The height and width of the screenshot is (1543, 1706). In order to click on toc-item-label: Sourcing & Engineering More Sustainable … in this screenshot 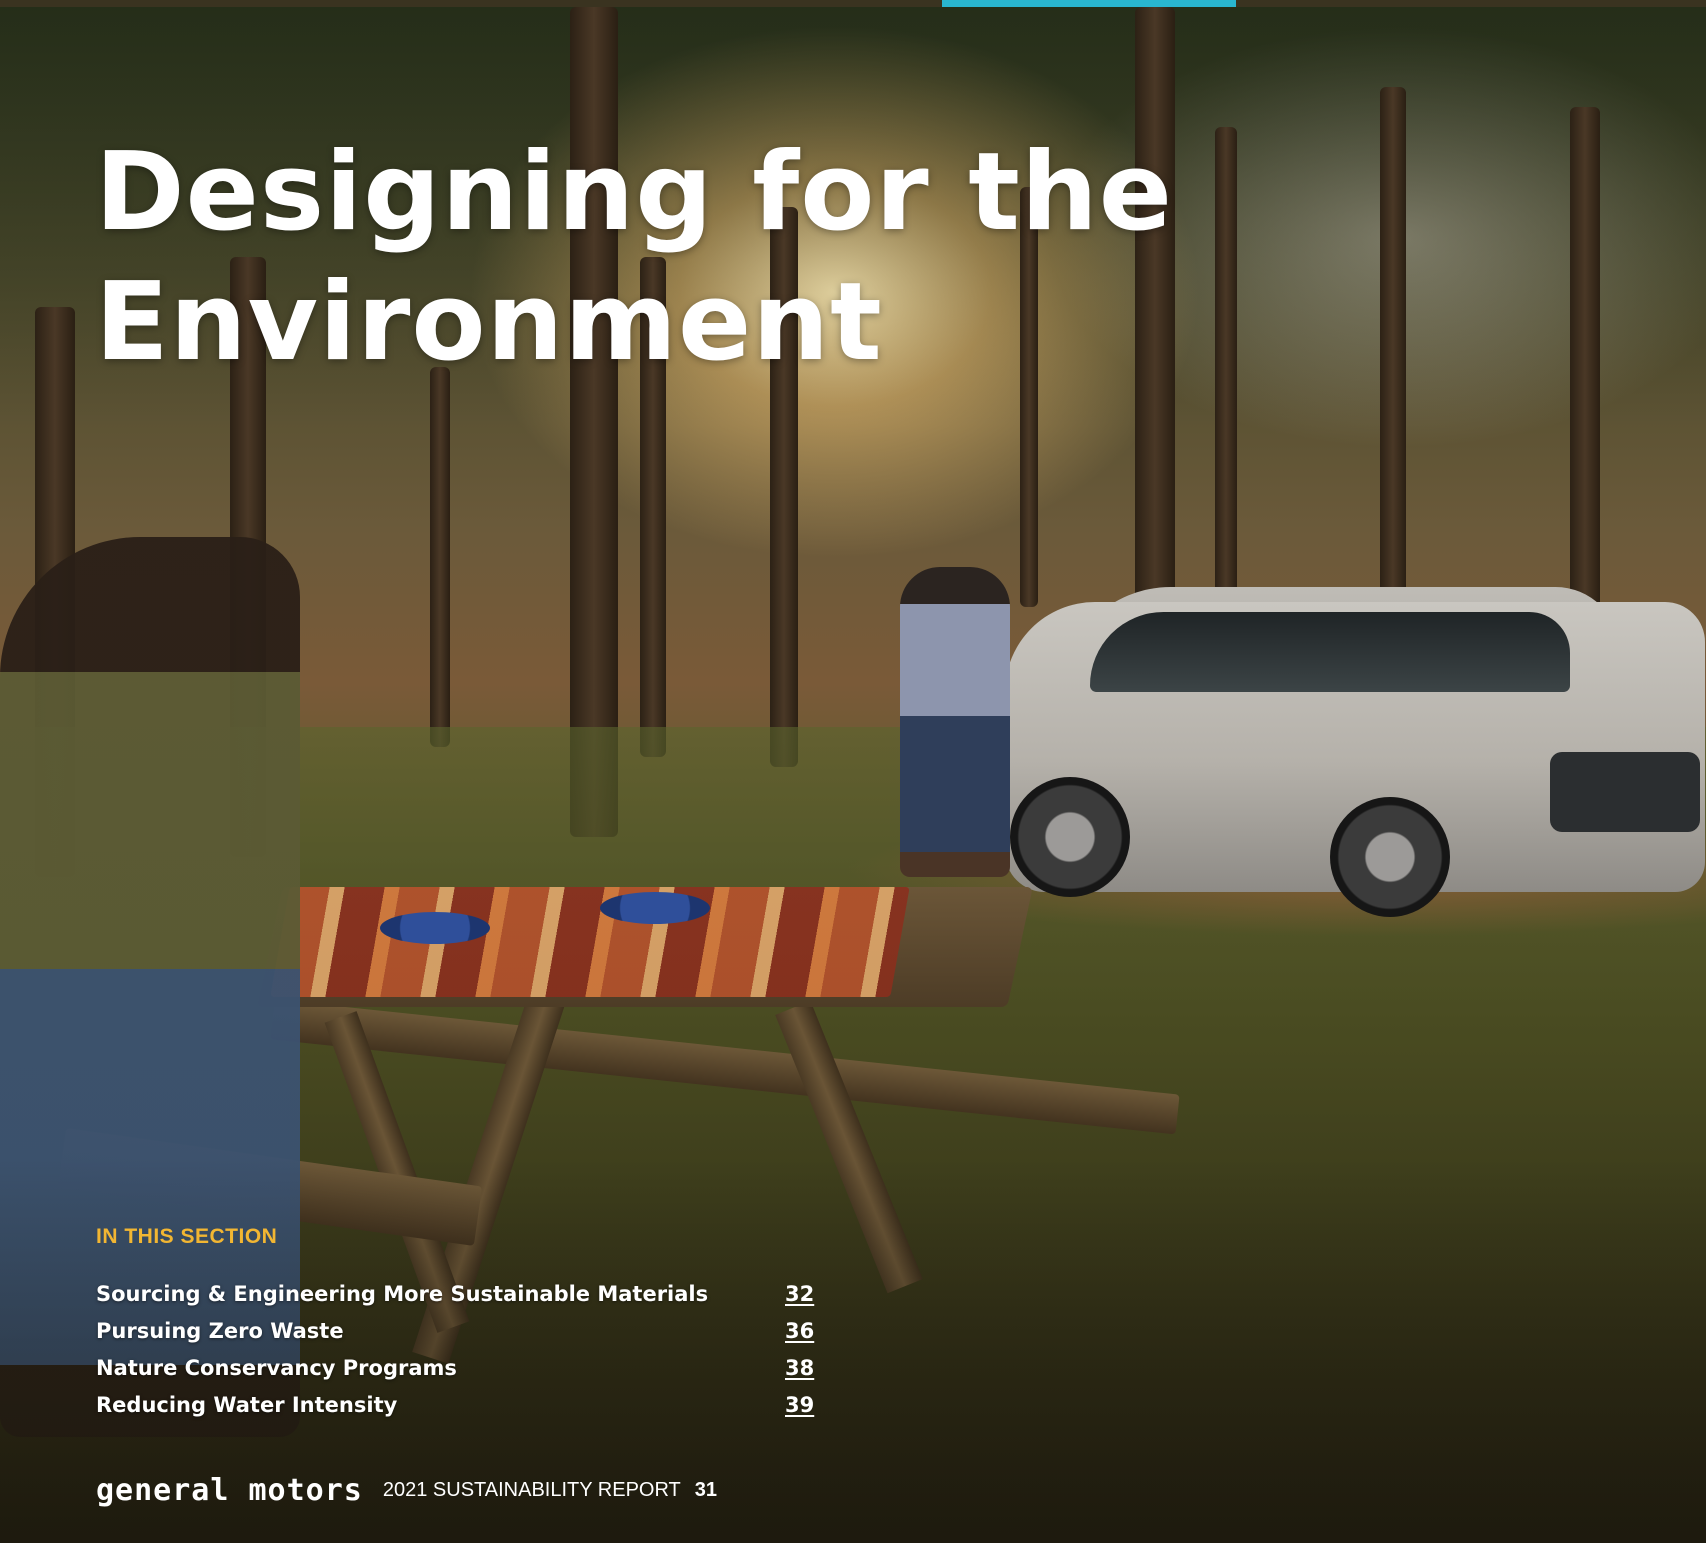, I will do `click(402, 1294)`.